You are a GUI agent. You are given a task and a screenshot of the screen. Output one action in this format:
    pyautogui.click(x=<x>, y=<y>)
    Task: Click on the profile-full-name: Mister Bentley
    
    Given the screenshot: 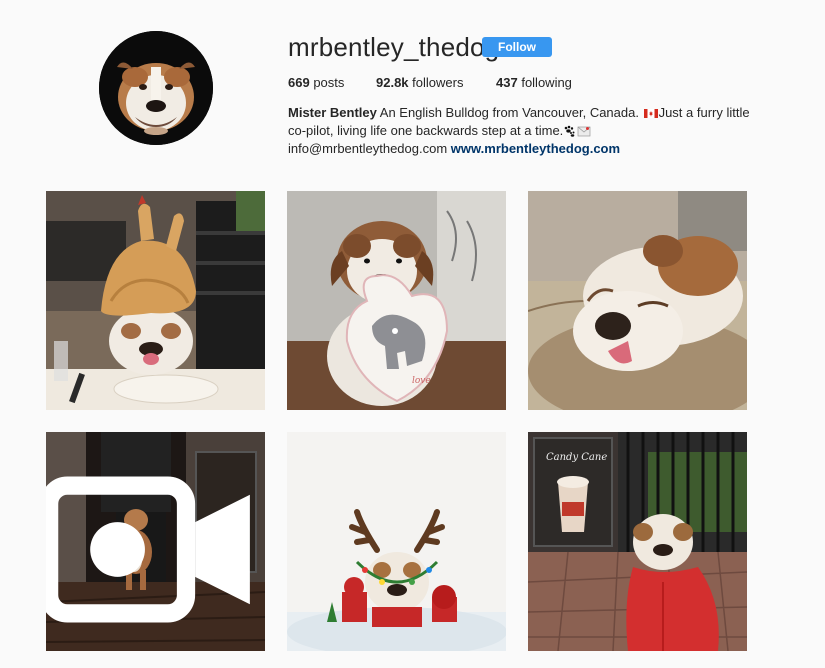 What is the action you would take?
    pyautogui.click(x=332, y=112)
    